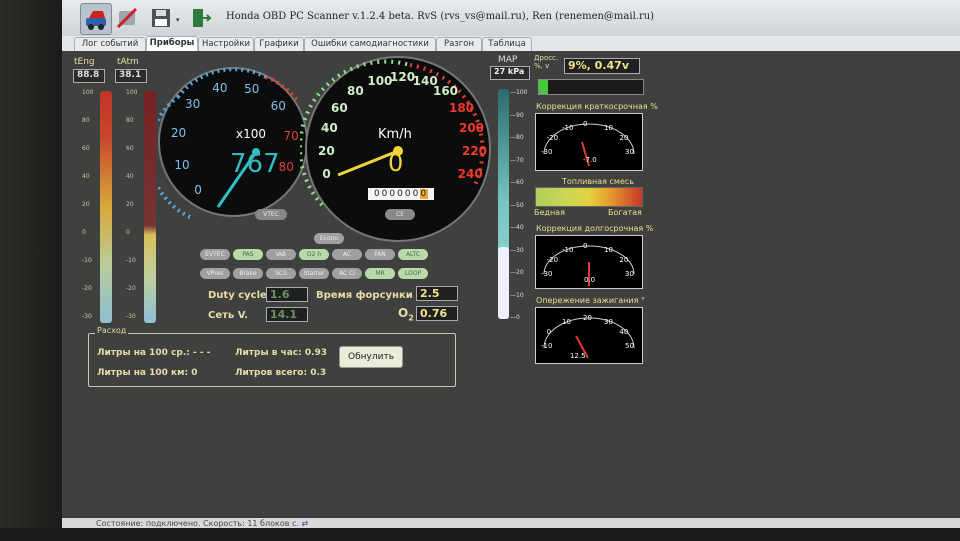 Image resolution: width=960 pixels, height=541 pixels. Describe the element at coordinates (629, 274) in the screenshot. I see `ltft-tick-label: 30` at that location.